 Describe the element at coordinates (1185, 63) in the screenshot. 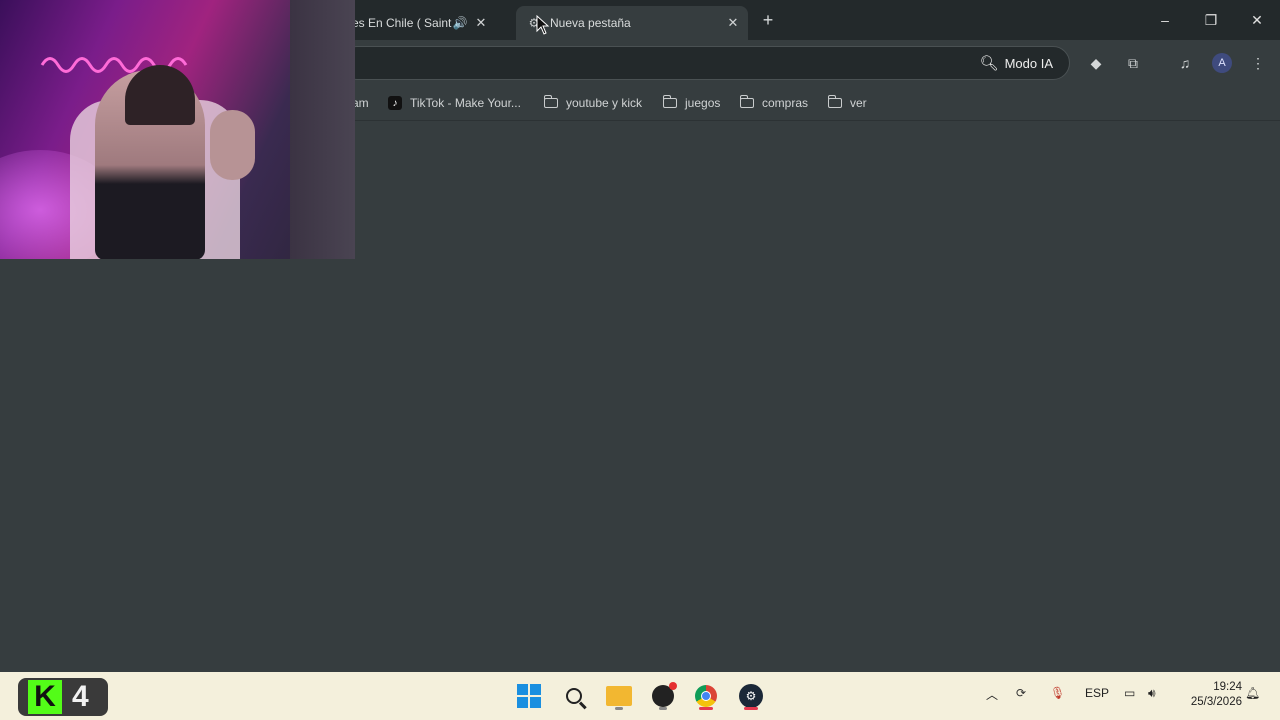

I see `media-controls-icon: ♫` at that location.